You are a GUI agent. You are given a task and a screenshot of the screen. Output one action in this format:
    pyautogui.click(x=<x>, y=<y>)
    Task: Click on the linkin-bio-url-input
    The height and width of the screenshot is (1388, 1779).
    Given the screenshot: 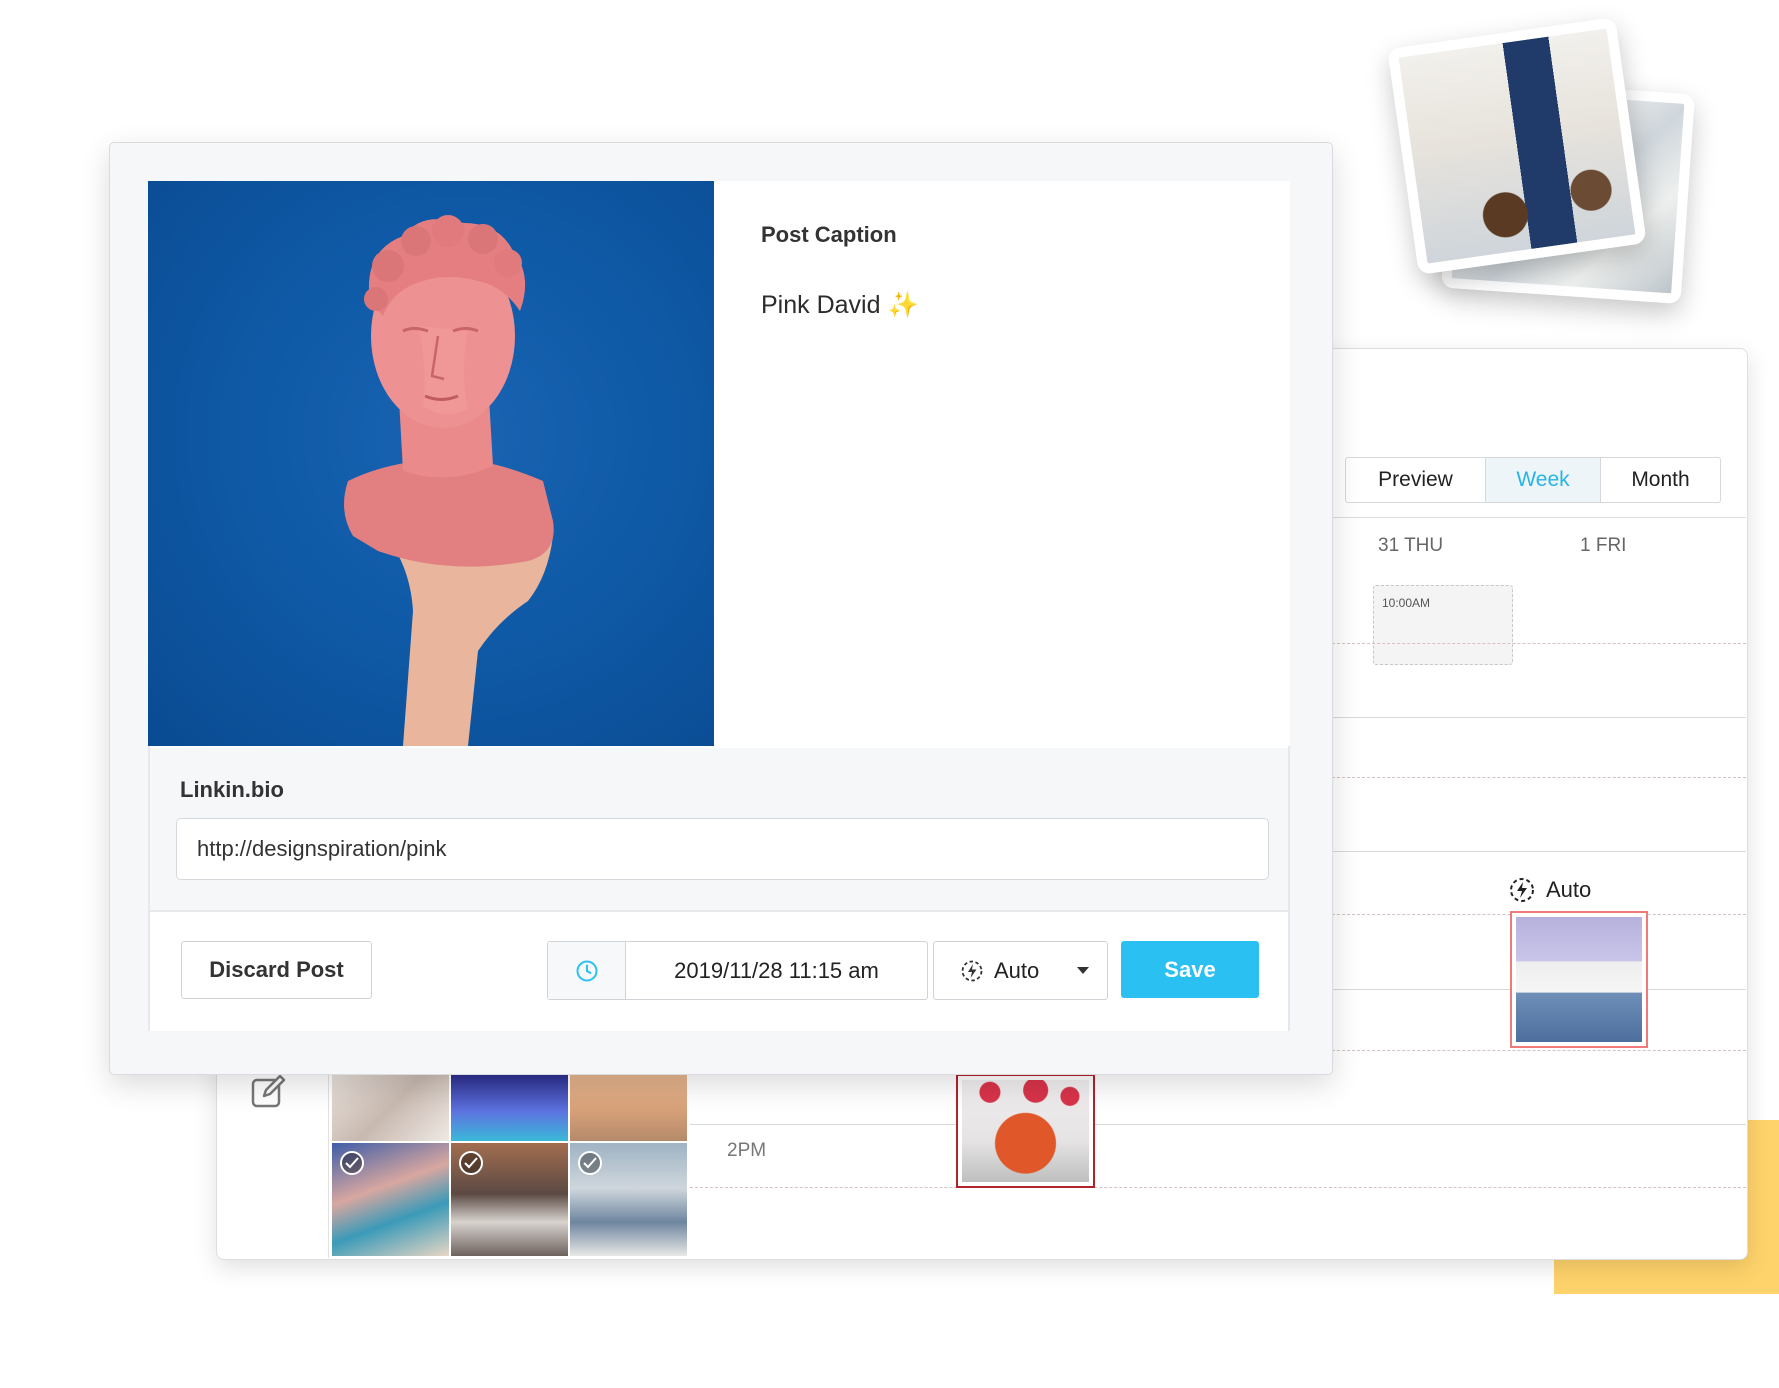 What is the action you would take?
    pyautogui.click(x=722, y=849)
    